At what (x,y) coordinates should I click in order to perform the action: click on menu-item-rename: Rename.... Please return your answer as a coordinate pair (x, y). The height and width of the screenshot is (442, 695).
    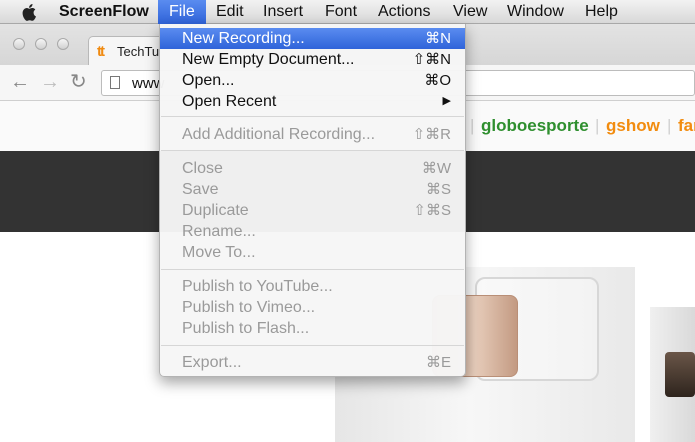
    Looking at the image, I should click on (219, 231).